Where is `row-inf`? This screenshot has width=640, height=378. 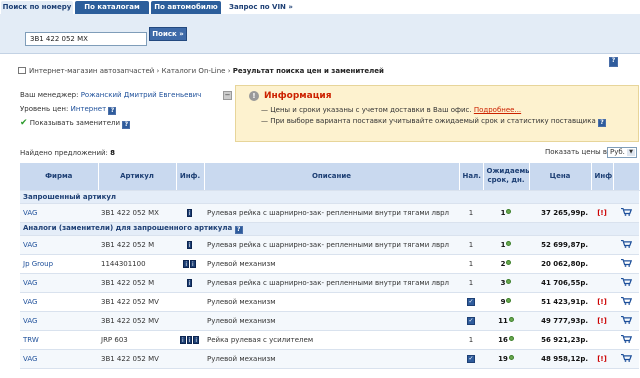
row-inf is located at coordinates (190, 321).